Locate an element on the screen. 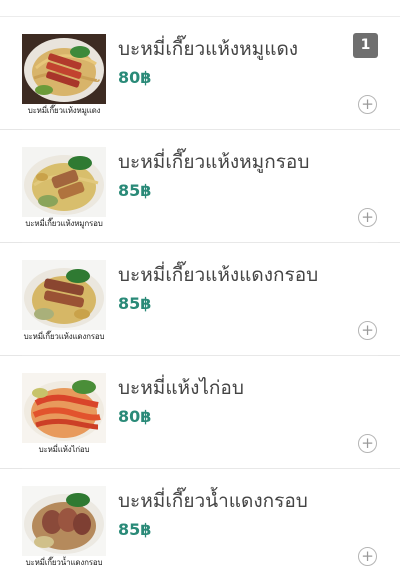 This screenshot has height=588, width=400. image-caption: บะหมี่เกี๊ยวแห้งหมูกรอบ is located at coordinates (64, 224).